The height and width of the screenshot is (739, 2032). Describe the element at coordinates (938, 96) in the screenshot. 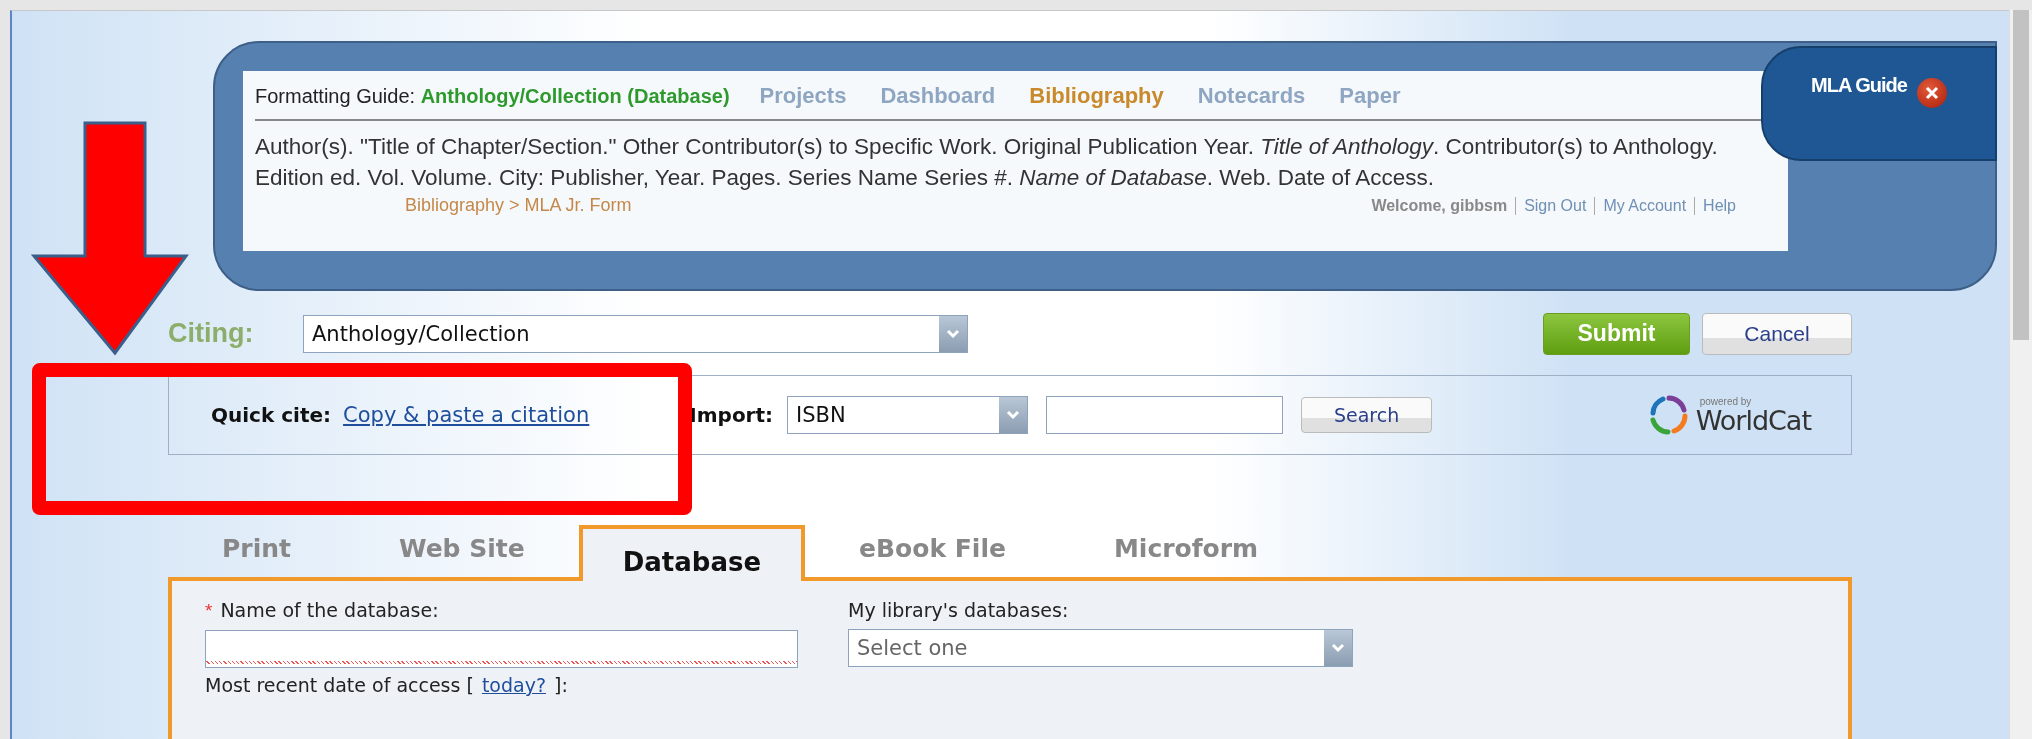

I see `breadcrumb-nav-item: Dashboard` at that location.